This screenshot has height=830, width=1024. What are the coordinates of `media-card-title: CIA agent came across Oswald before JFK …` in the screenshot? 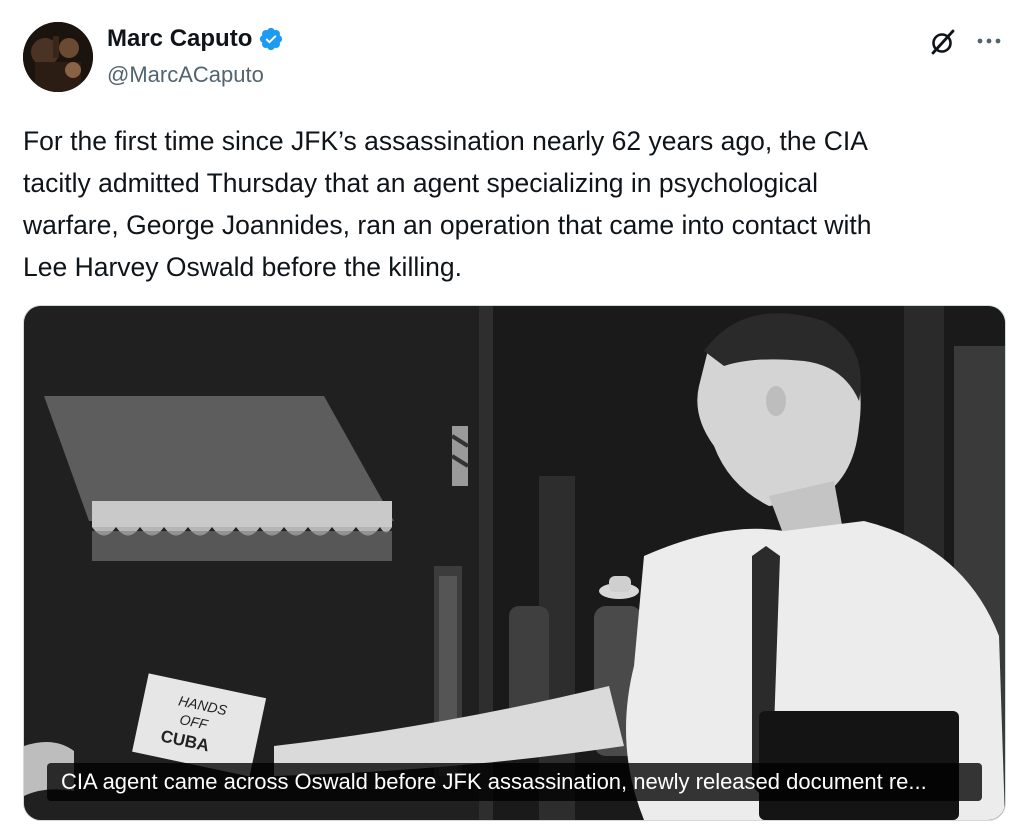 It's located at (514, 782).